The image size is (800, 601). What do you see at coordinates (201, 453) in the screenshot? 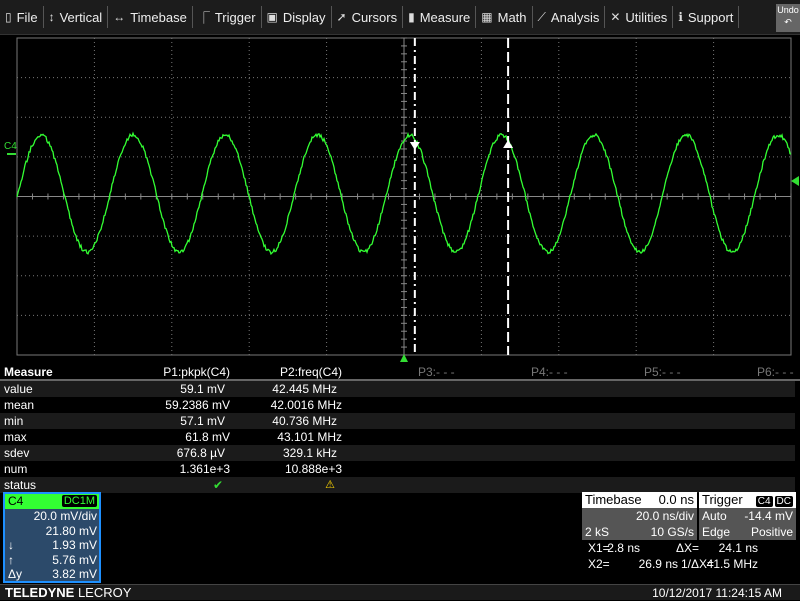
I see `p1-value: 676.8 µV` at bounding box center [201, 453].